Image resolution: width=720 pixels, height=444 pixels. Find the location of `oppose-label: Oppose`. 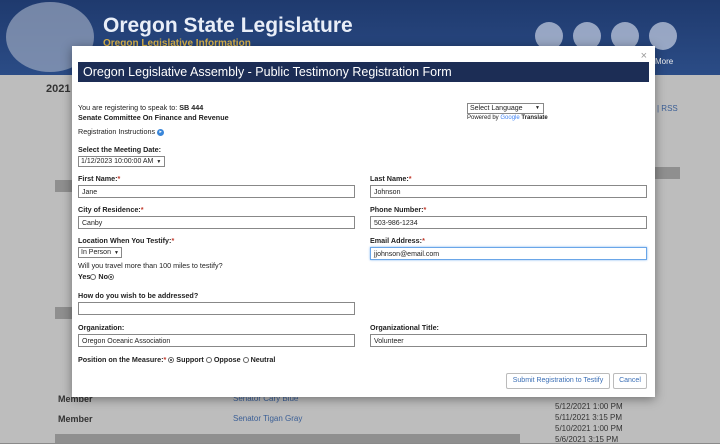

oppose-label: Oppose is located at coordinates (227, 359).